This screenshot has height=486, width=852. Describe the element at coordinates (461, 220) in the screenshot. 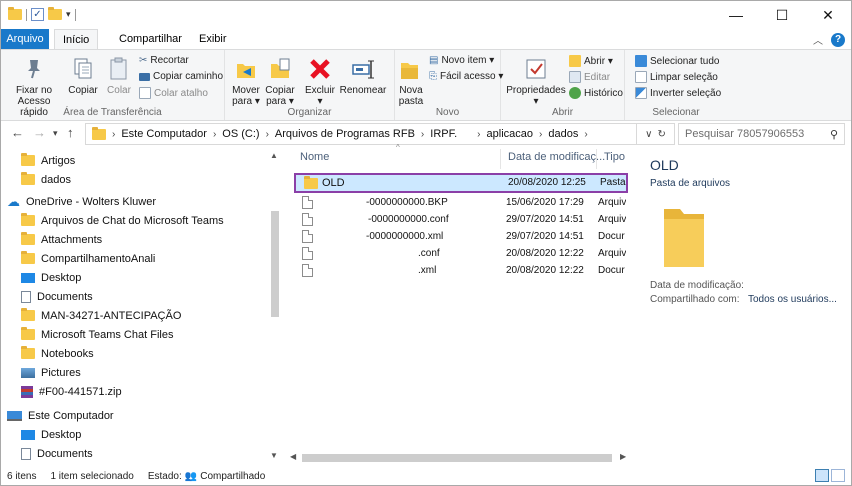

I see `file-row: -0000000000.conf 29/07/2020 14:51 Arquiv` at that location.